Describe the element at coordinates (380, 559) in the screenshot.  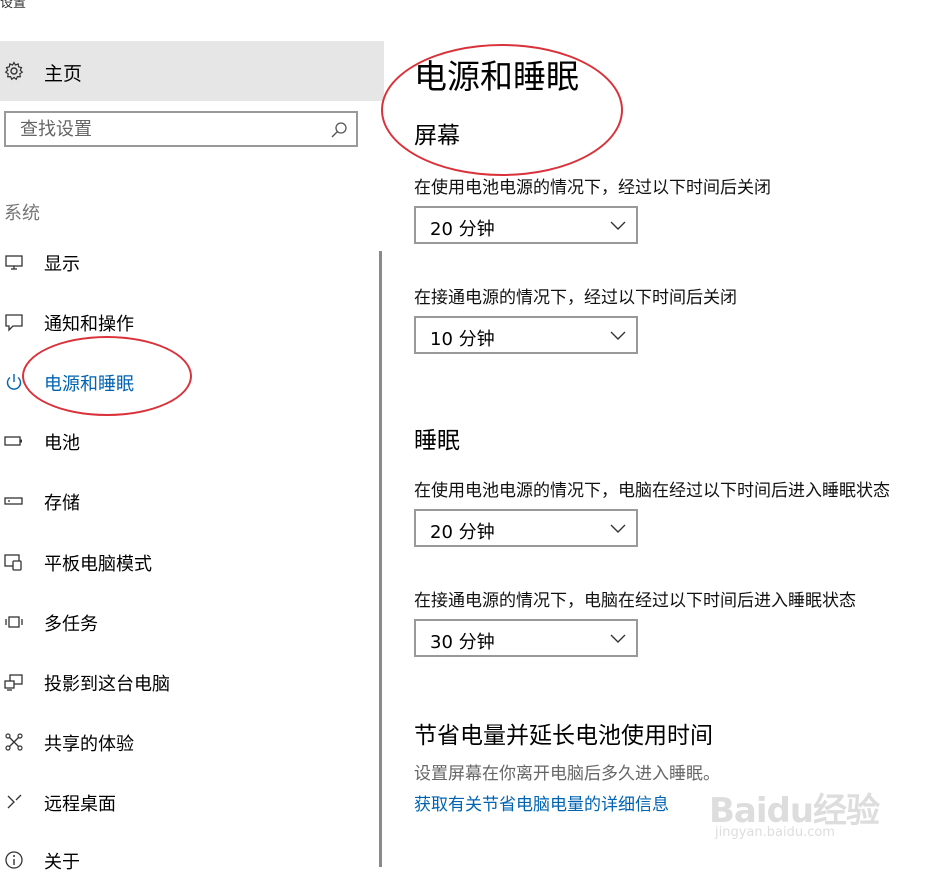
I see `sidebar-scrollbar` at that location.